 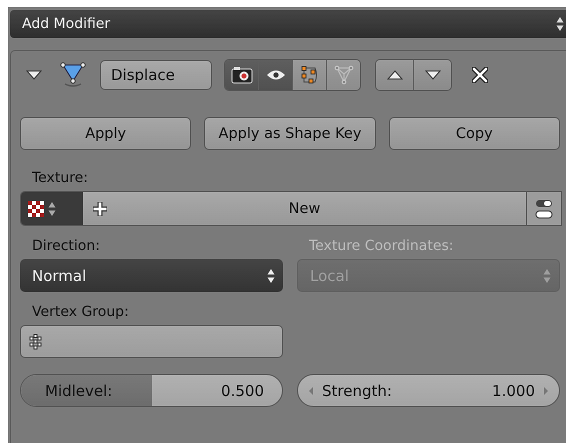 I want to click on edit-mesh-icon, so click(x=310, y=75).